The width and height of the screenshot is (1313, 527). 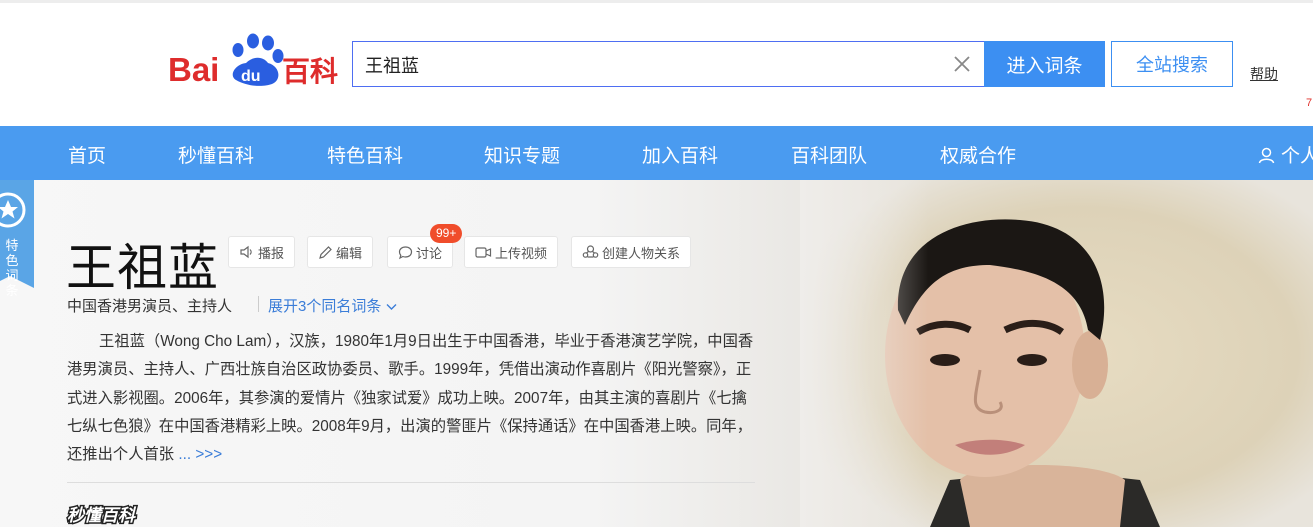 I want to click on search-input, so click(x=645, y=65).